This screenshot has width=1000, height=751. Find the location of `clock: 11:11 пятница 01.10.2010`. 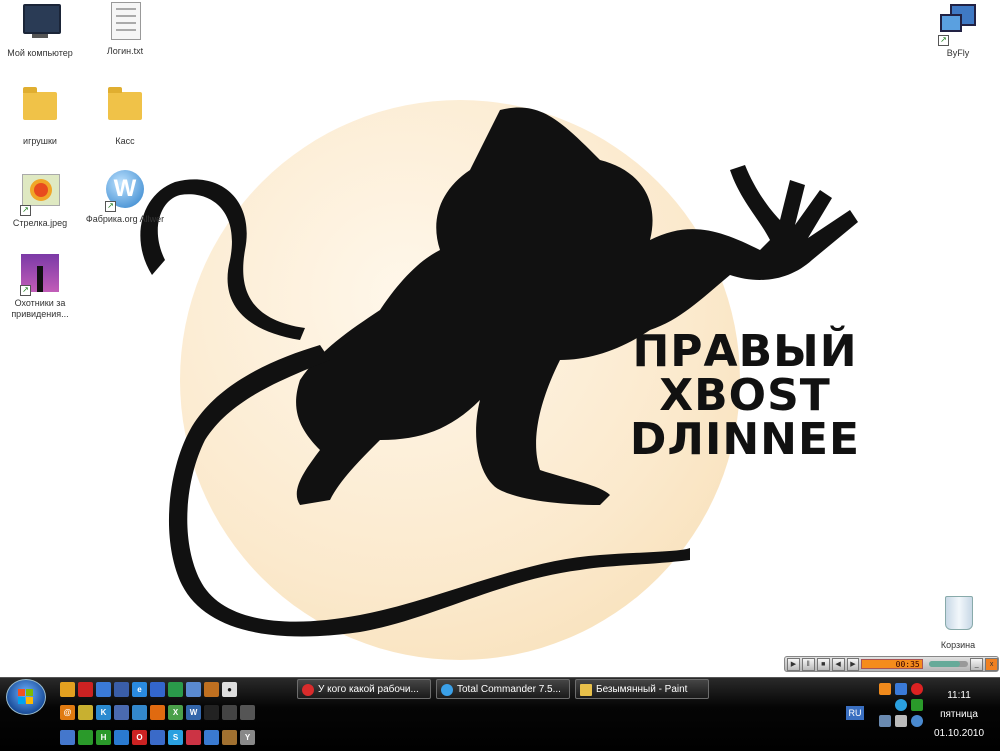

clock: 11:11 пятница 01.10.2010 is located at coordinates (959, 714).